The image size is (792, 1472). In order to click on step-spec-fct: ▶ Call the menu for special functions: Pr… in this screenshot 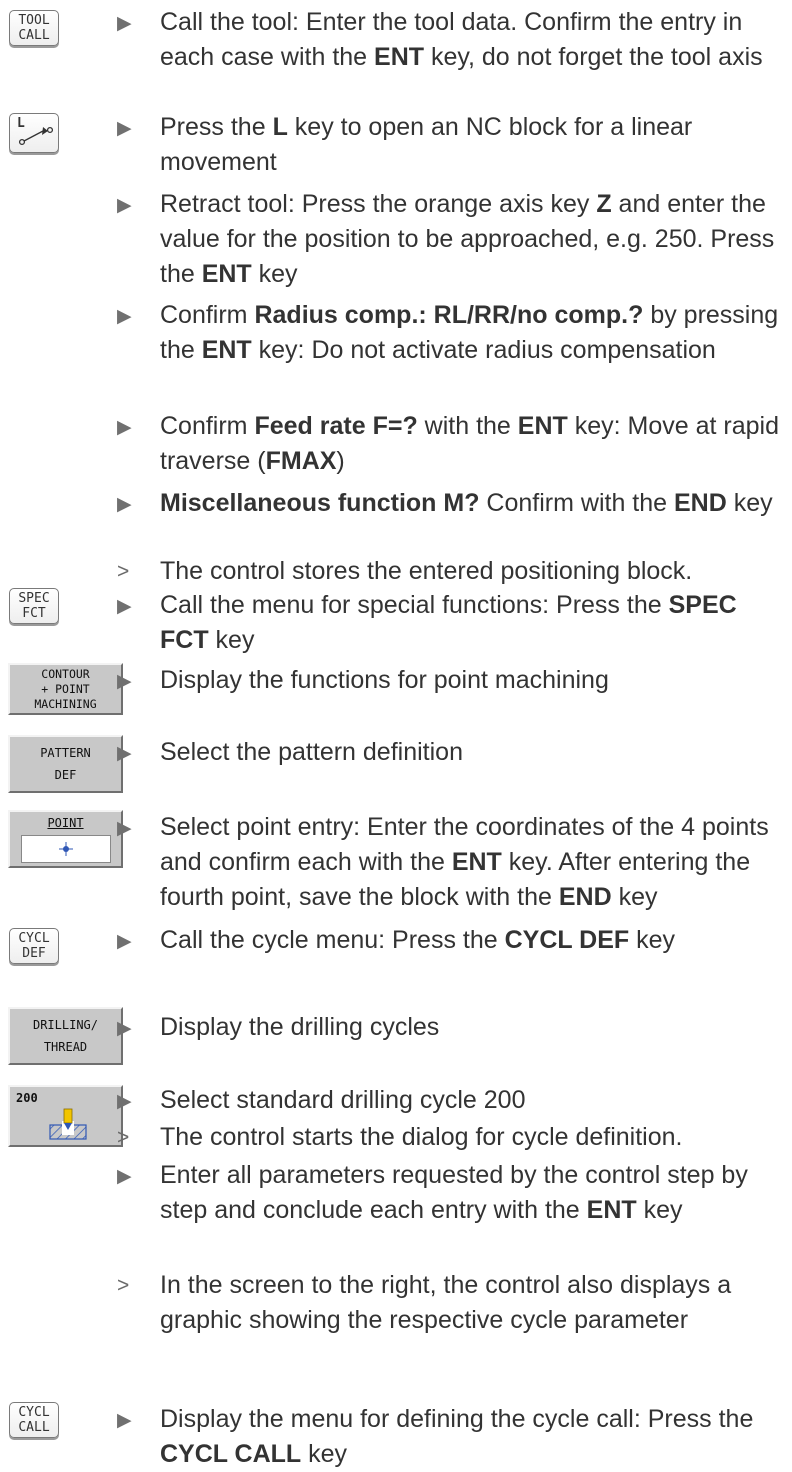, I will do `click(452, 623)`.